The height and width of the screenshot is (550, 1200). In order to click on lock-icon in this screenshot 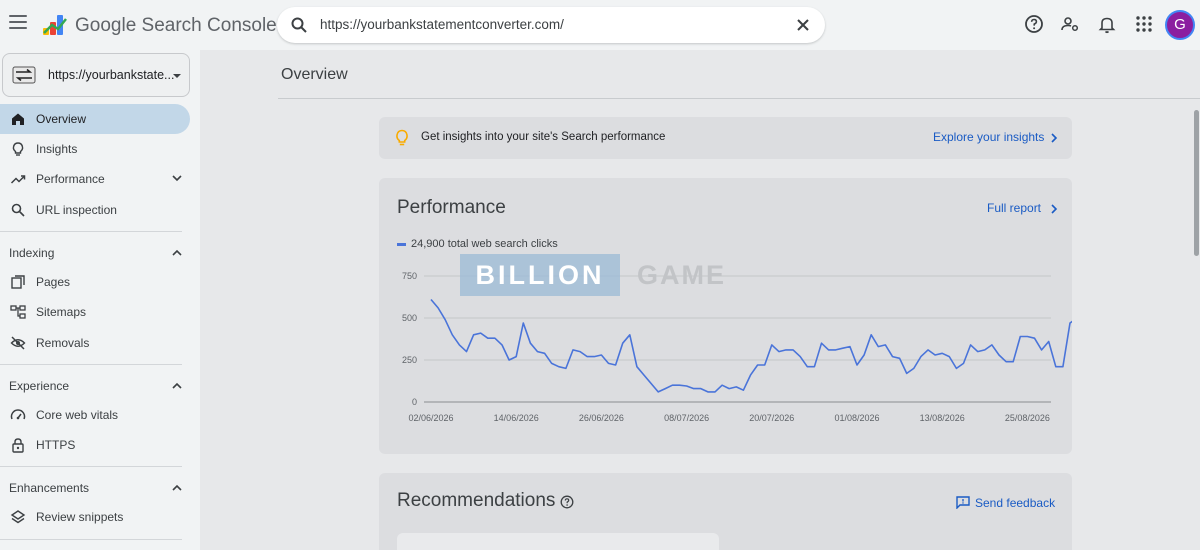, I will do `click(18, 445)`.